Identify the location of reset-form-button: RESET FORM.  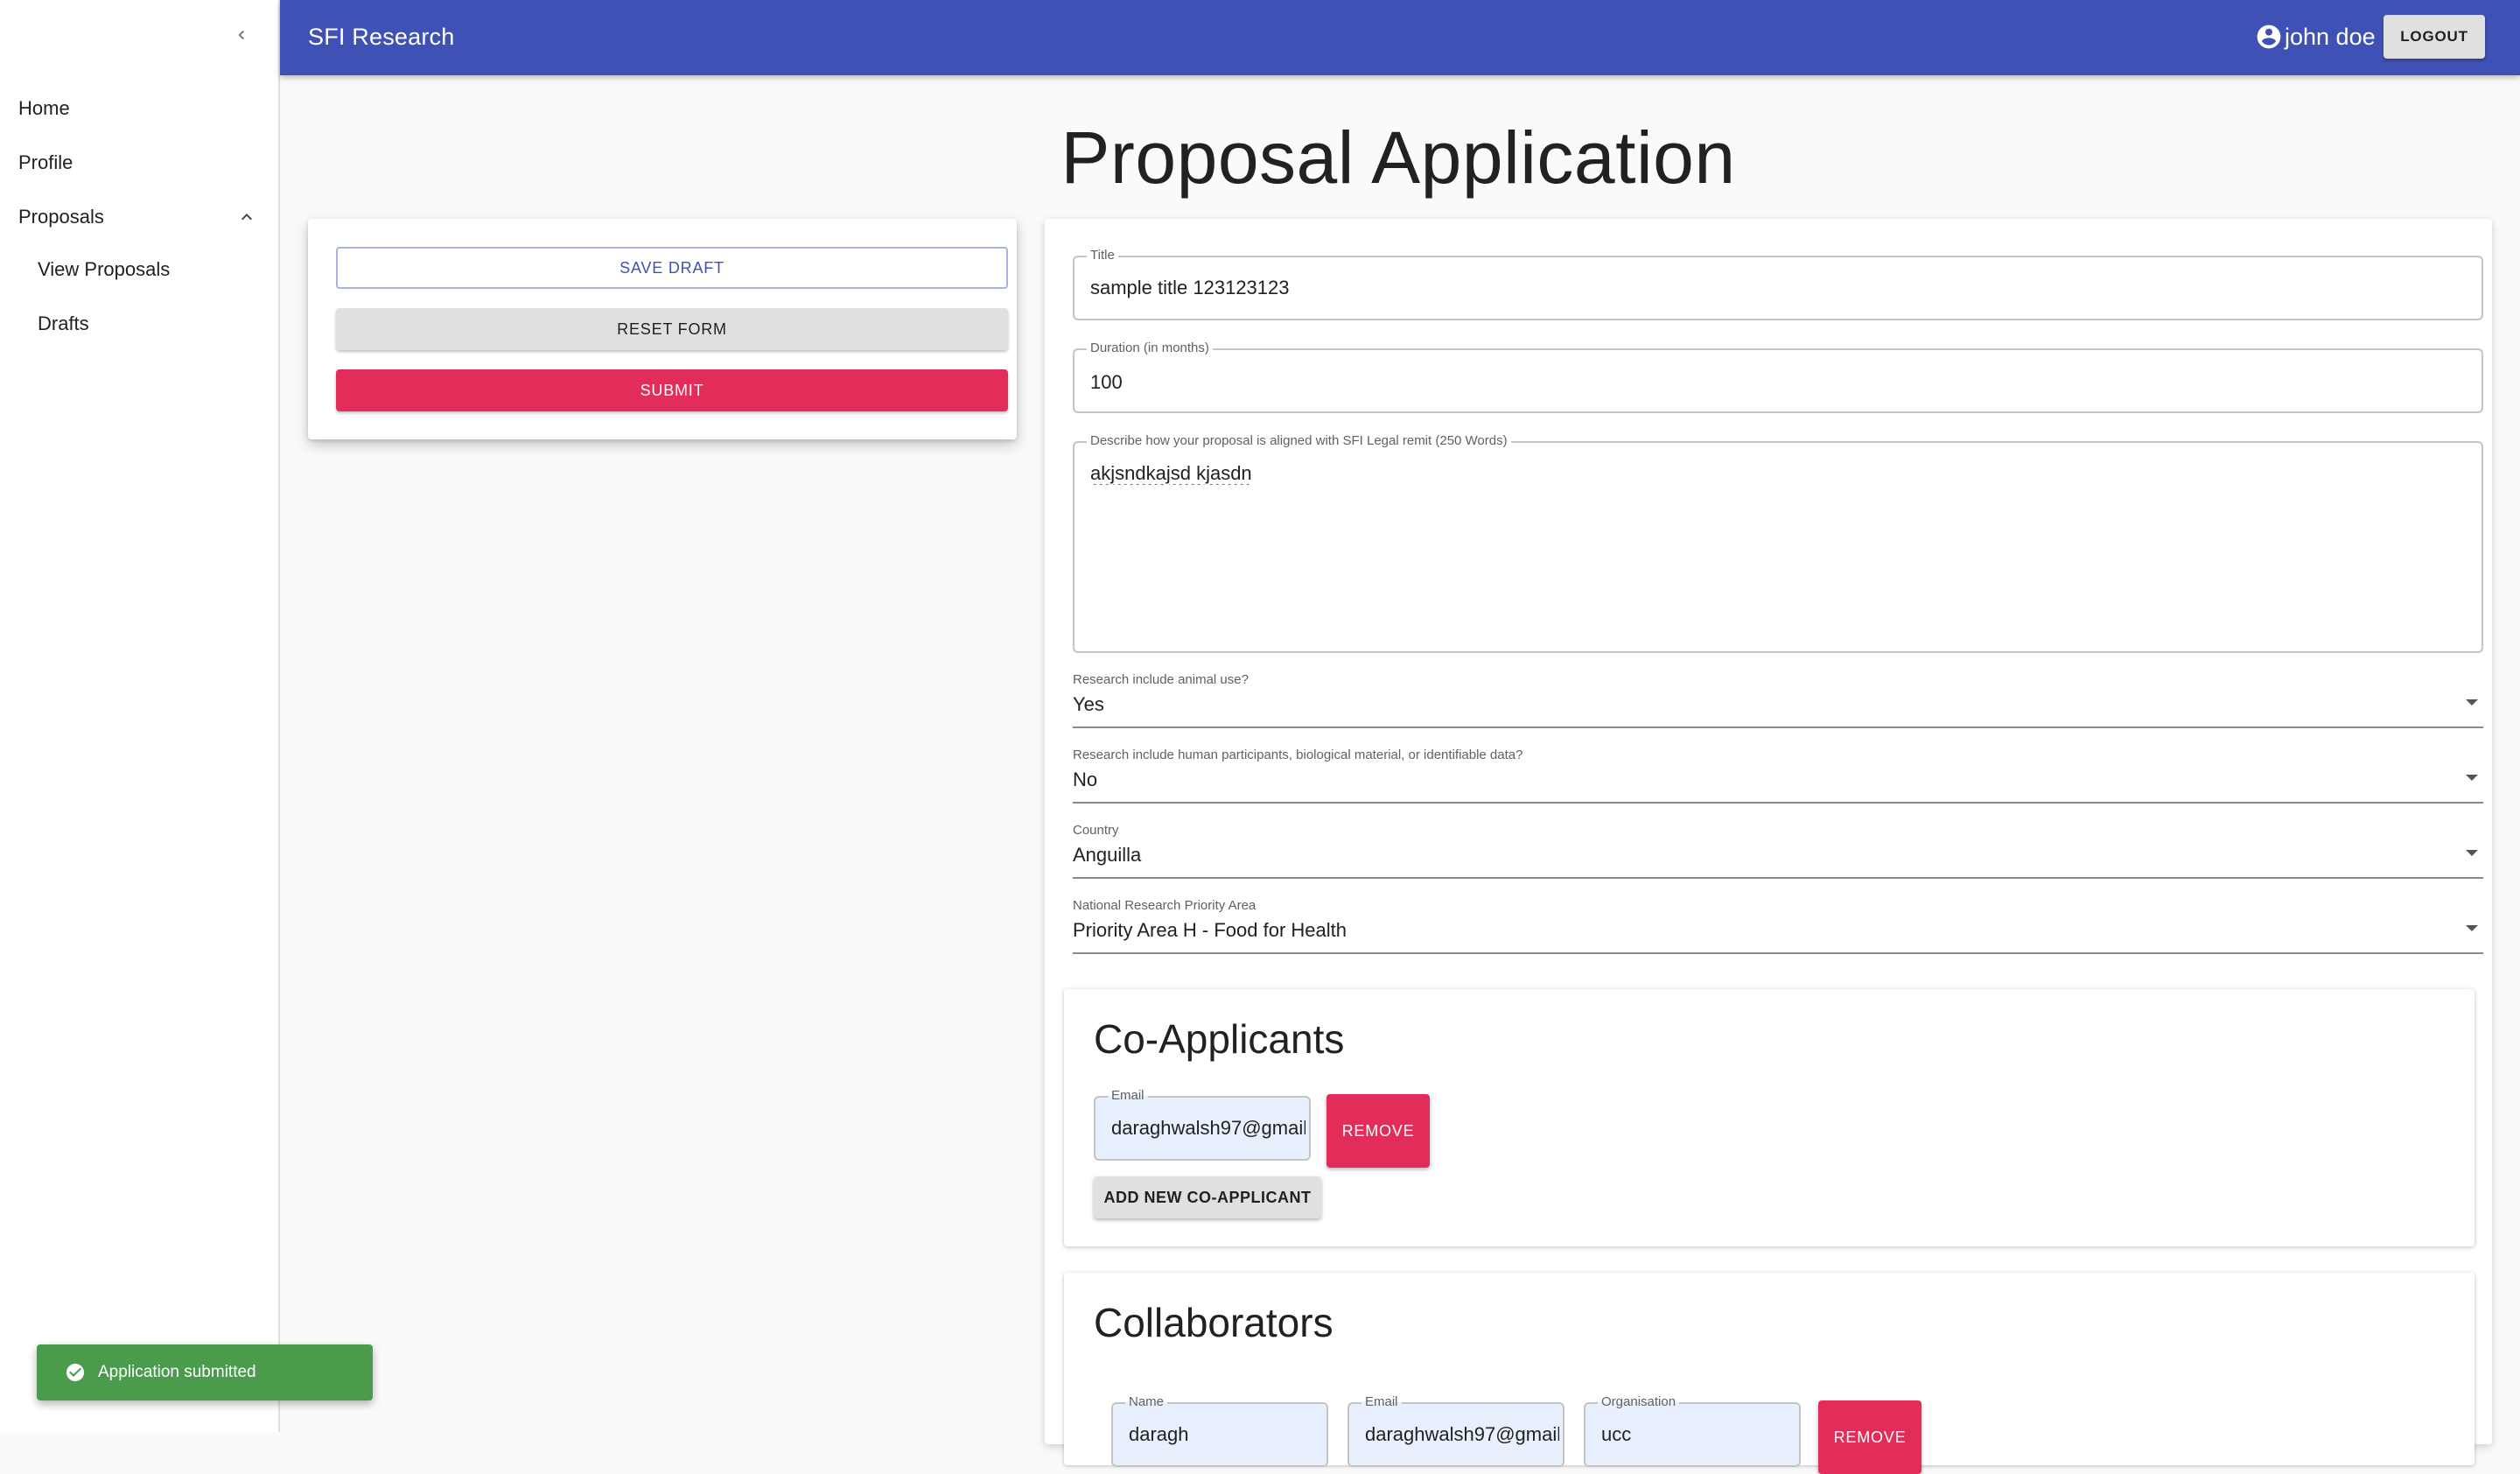
(672, 329).